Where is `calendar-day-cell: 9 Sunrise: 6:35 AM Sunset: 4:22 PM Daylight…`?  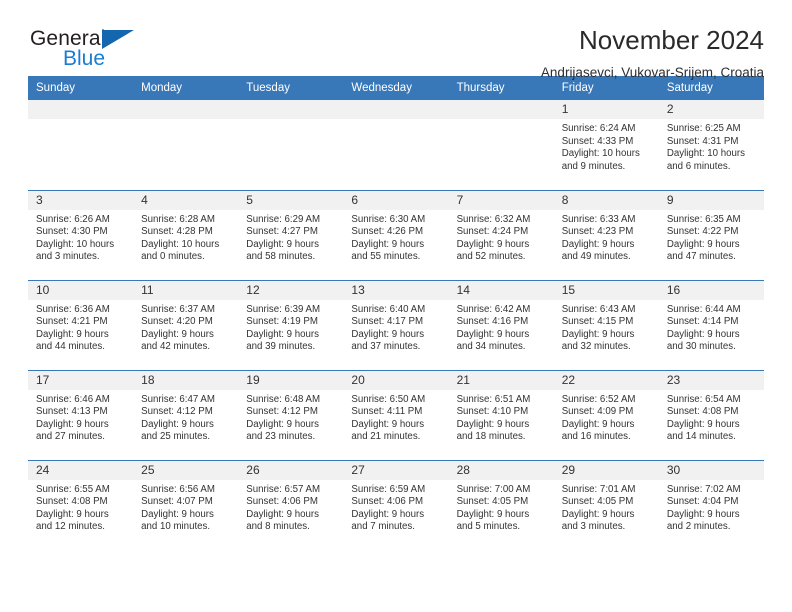
calendar-day-cell: 9 Sunrise: 6:35 AM Sunset: 4:22 PM Daylight… is located at coordinates (711, 234).